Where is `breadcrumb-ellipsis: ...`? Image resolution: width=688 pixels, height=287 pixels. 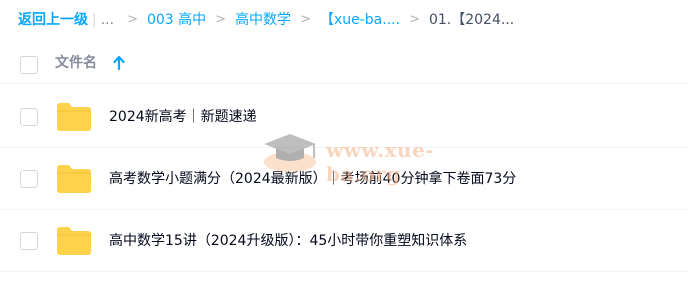
breadcrumb-ellipsis: ... is located at coordinates (107, 20).